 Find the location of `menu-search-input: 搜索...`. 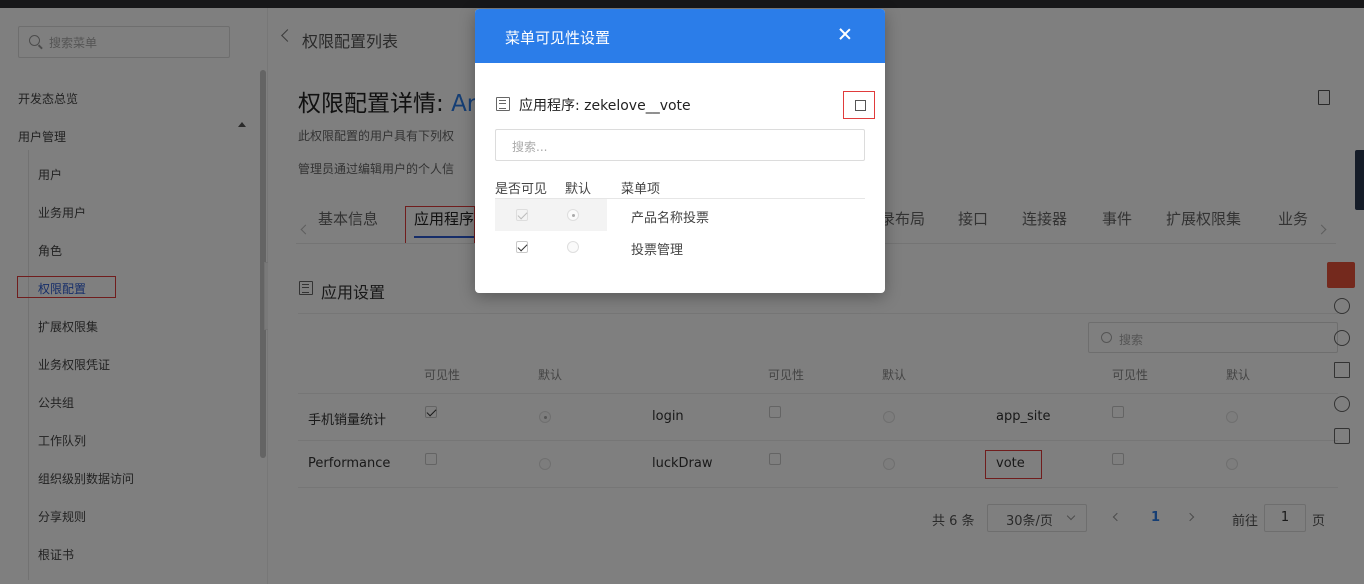

menu-search-input: 搜索... is located at coordinates (680, 145).